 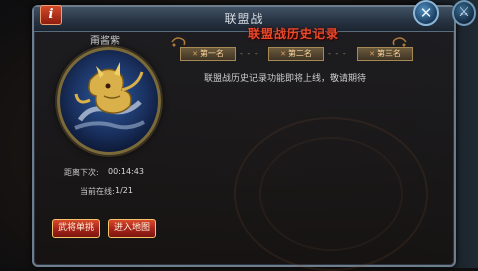 What do you see at coordinates (81, 172) in the screenshot?
I see `timer-label: 距离下次:` at bounding box center [81, 172].